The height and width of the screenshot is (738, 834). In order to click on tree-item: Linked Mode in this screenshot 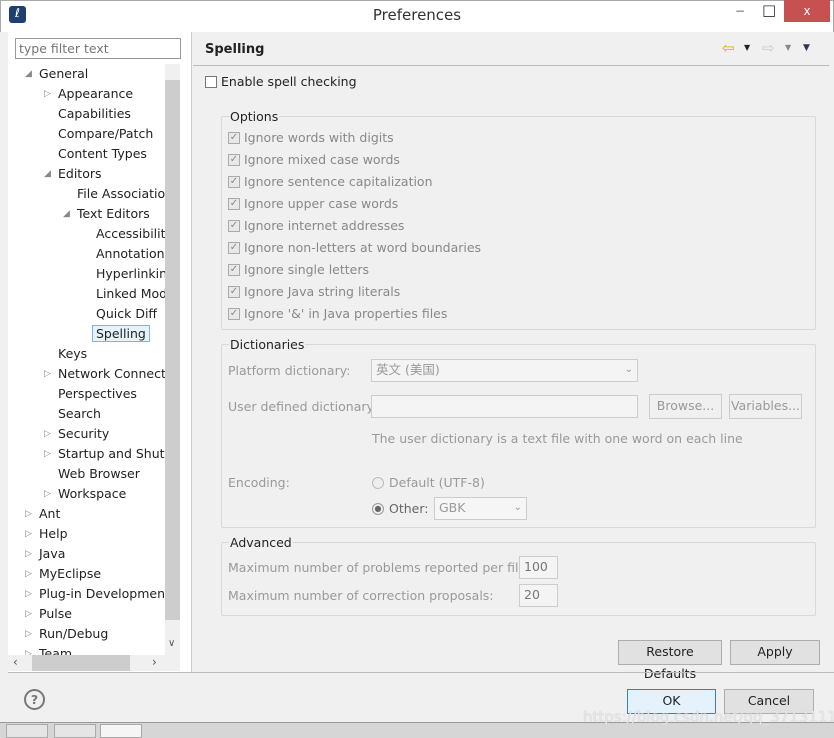, I will do `click(130, 294)`.